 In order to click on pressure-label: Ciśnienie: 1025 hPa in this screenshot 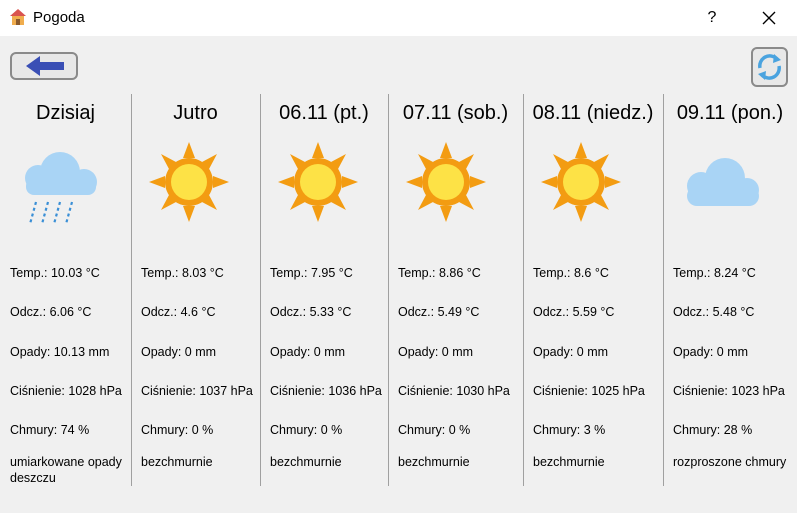, I will do `click(589, 391)`.